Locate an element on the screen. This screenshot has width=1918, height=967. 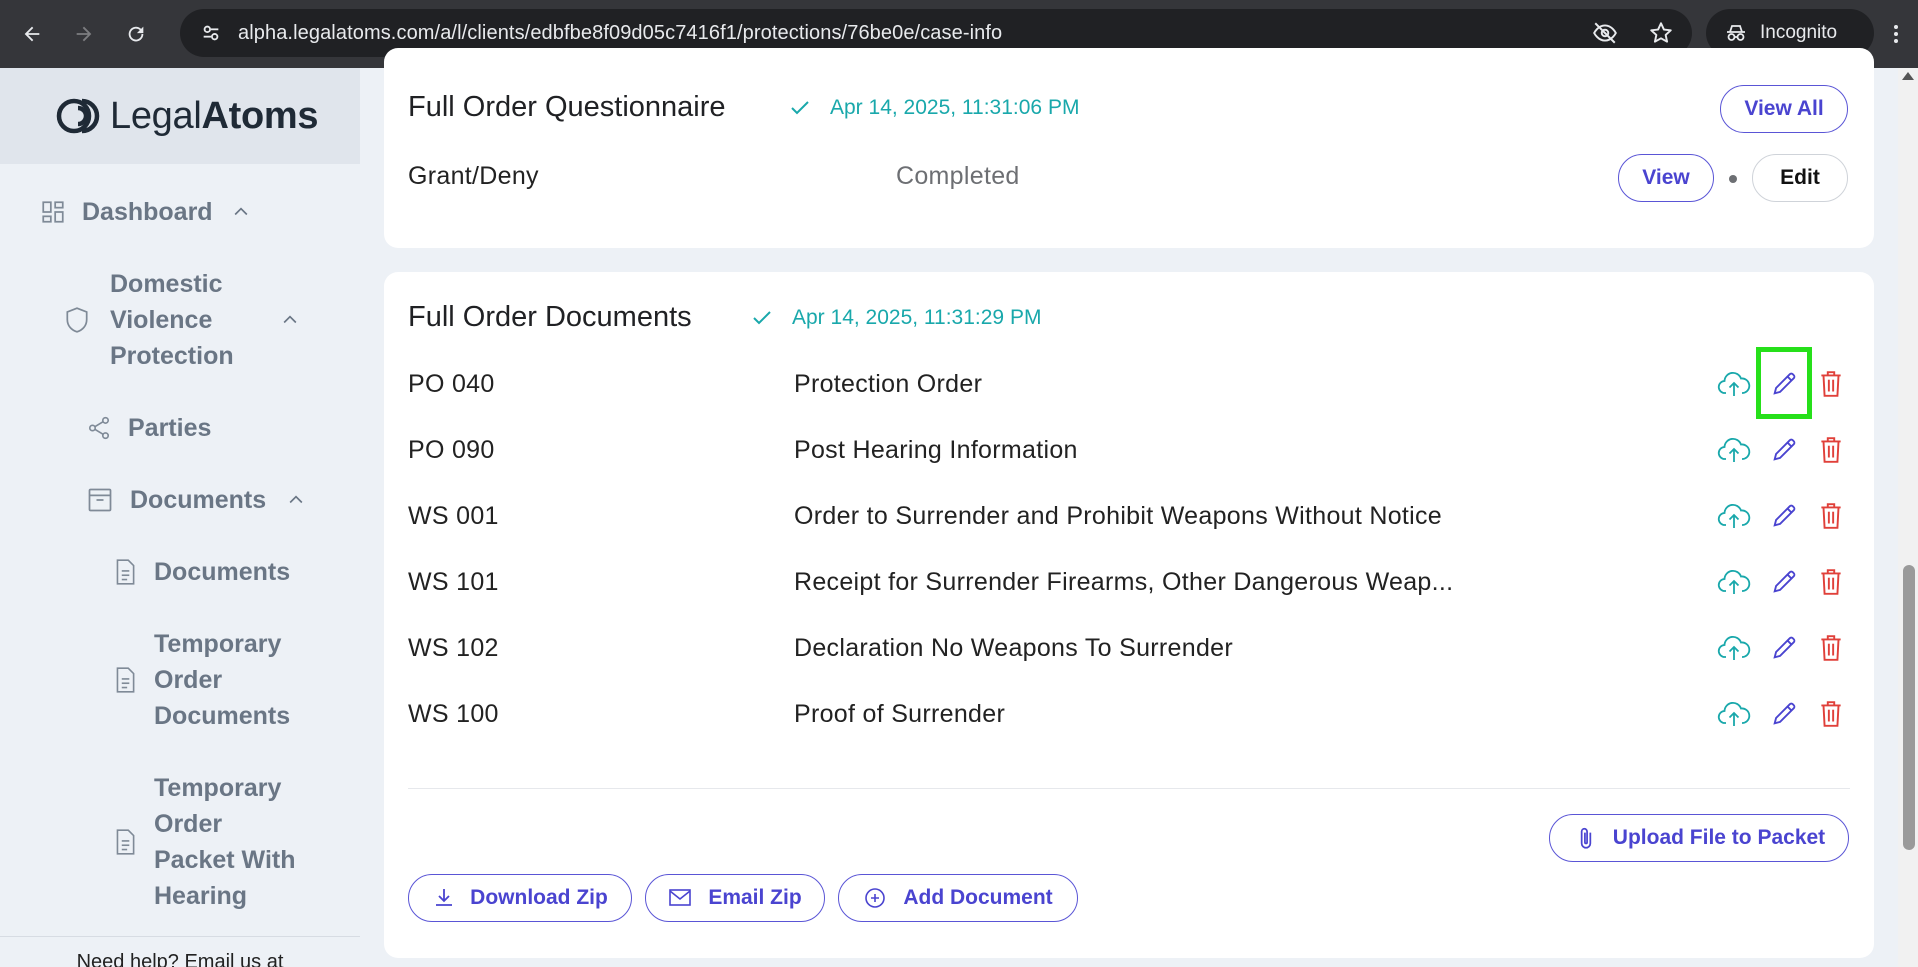
back-button is located at coordinates (32, 34).